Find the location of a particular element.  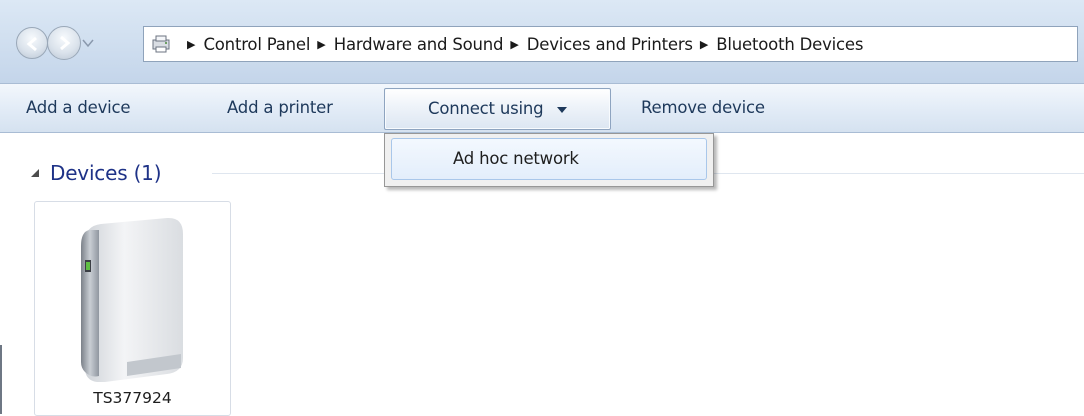

connect-using-button: Connect using is located at coordinates (497, 109).